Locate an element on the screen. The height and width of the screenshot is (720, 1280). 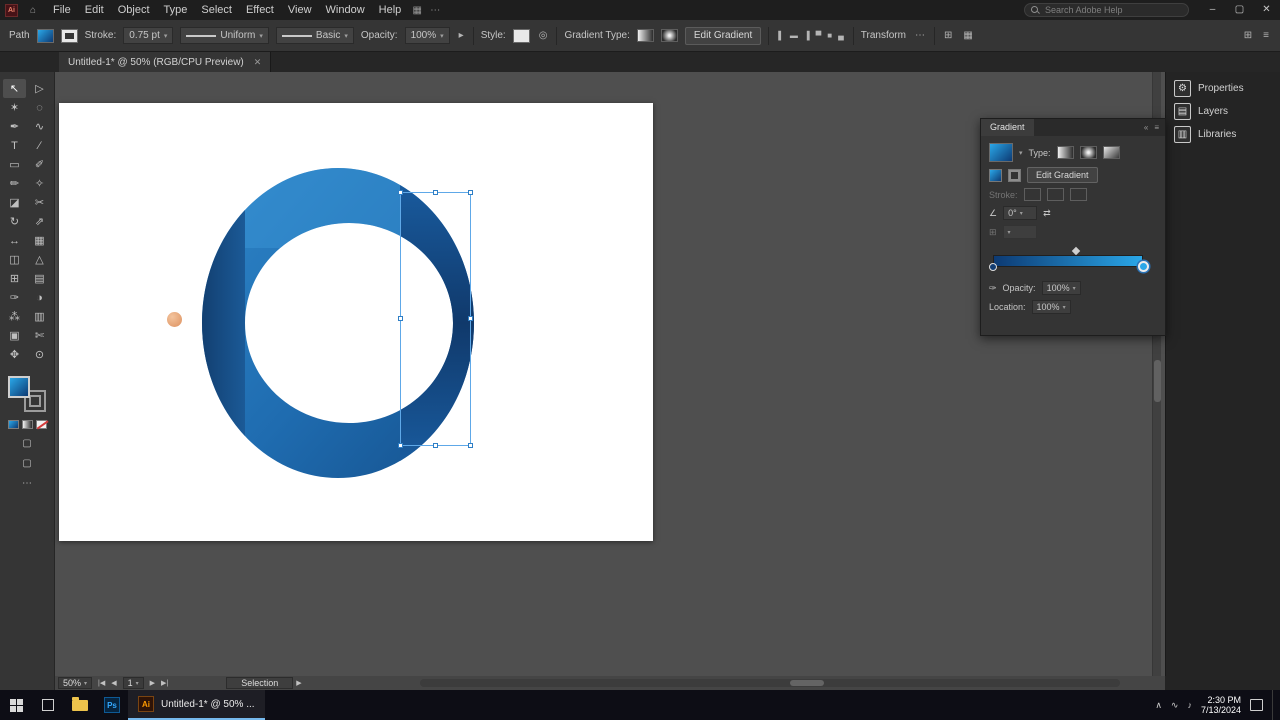
tool-artboard: ▣ is located at coordinates (14, 335).